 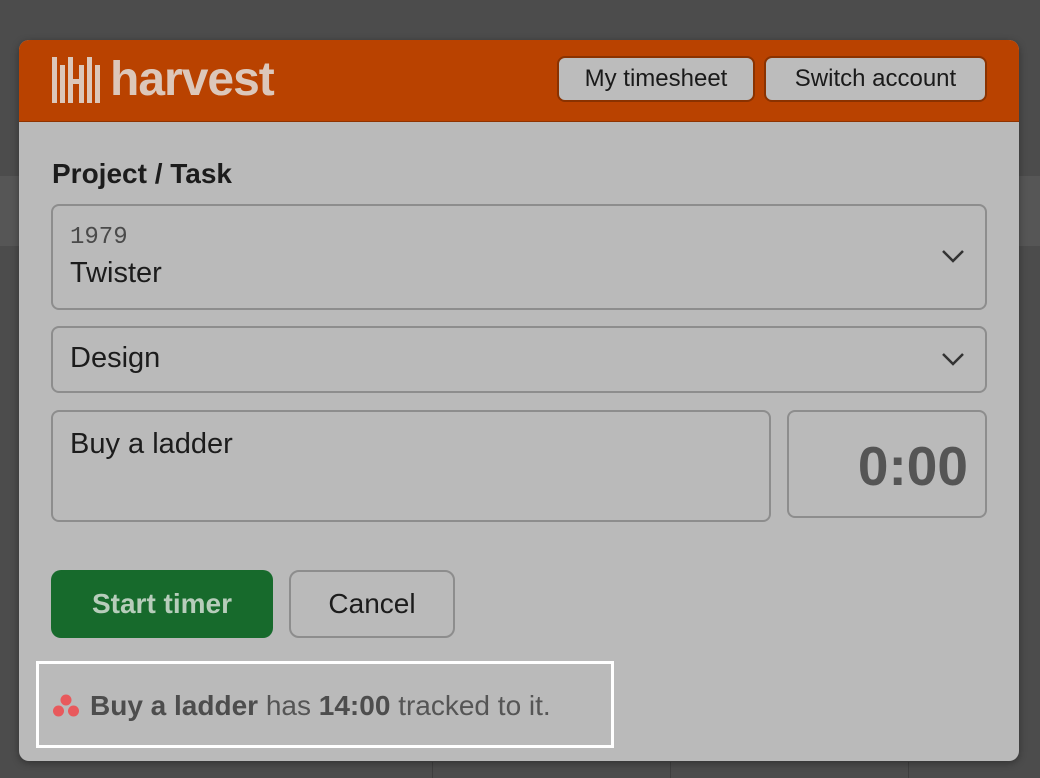 What do you see at coordinates (519, 81) in the screenshot?
I see `dialog-header: harvest My timesheet Switch account` at bounding box center [519, 81].